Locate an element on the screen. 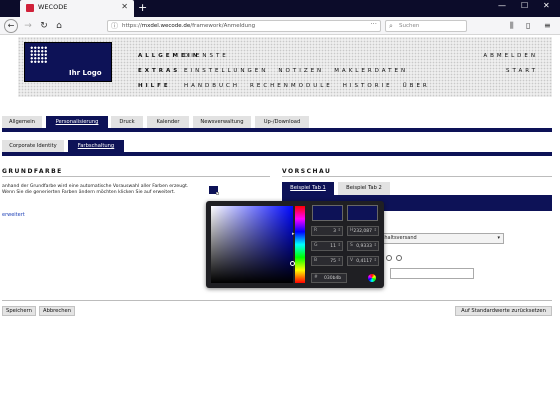 The height and width of the screenshot is (404, 560). minimize-icon: — is located at coordinates (502, 5).